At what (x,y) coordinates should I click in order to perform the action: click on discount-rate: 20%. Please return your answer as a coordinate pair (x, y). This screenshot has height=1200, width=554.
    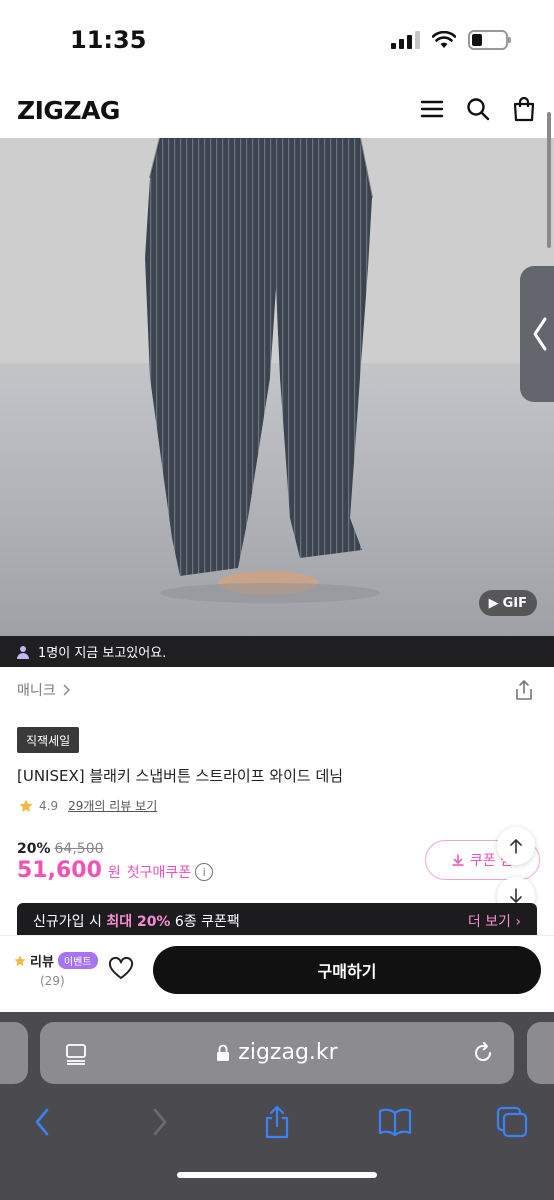
    Looking at the image, I should click on (34, 849).